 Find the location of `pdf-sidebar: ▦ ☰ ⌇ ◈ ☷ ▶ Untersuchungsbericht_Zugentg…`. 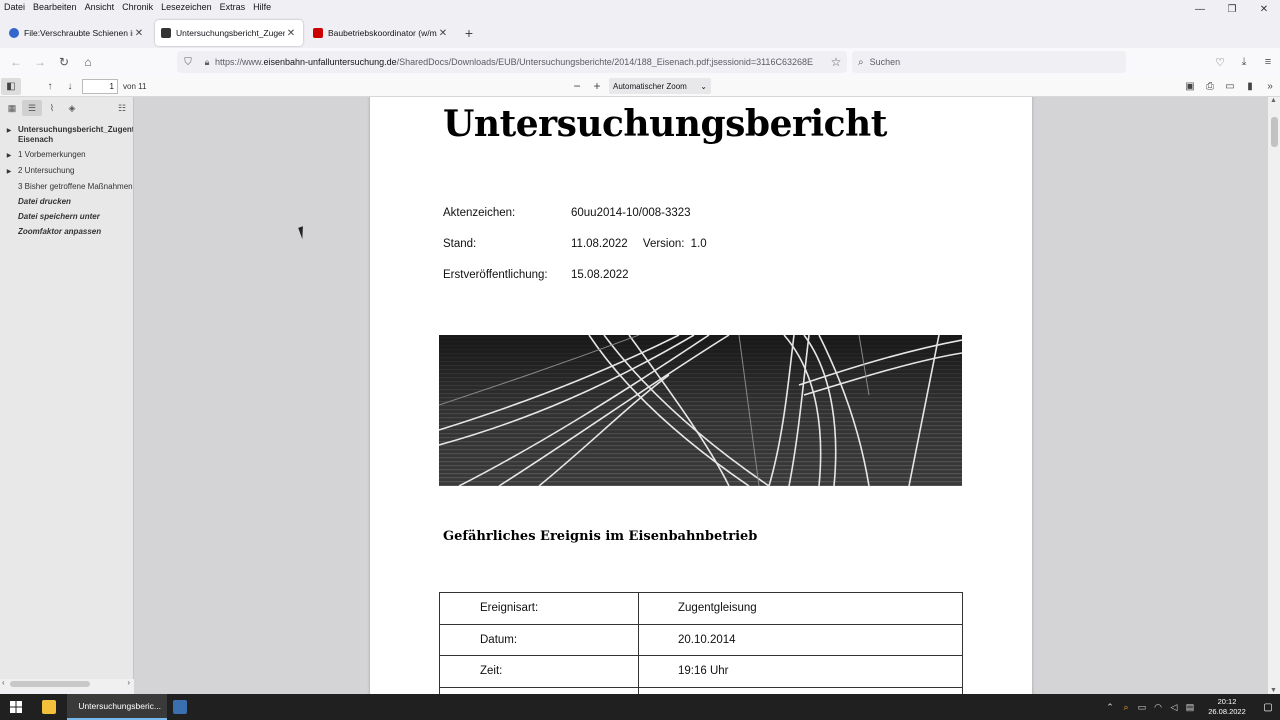

pdf-sidebar: ▦ ☰ ⌇ ◈ ☷ ▶ Untersuchungsbericht_Zugentg… is located at coordinates (67, 393).